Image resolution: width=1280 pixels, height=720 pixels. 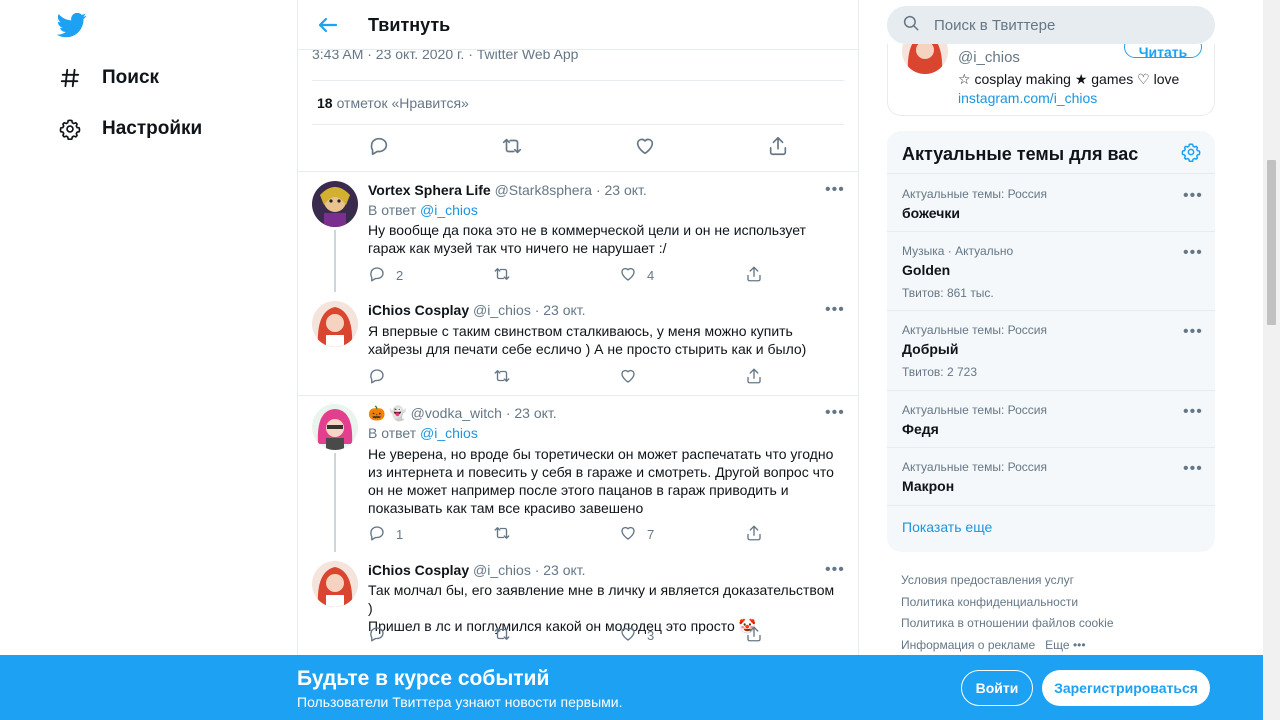 I want to click on trend-count: Твитов: 861 тыс., so click(x=948, y=293).